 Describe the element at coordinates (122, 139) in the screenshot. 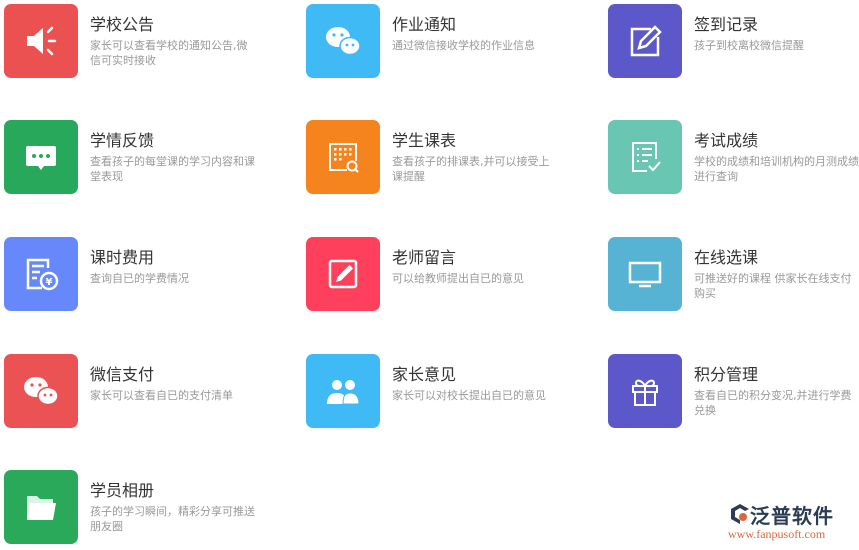

I see `feature-title: 学情反馈` at that location.